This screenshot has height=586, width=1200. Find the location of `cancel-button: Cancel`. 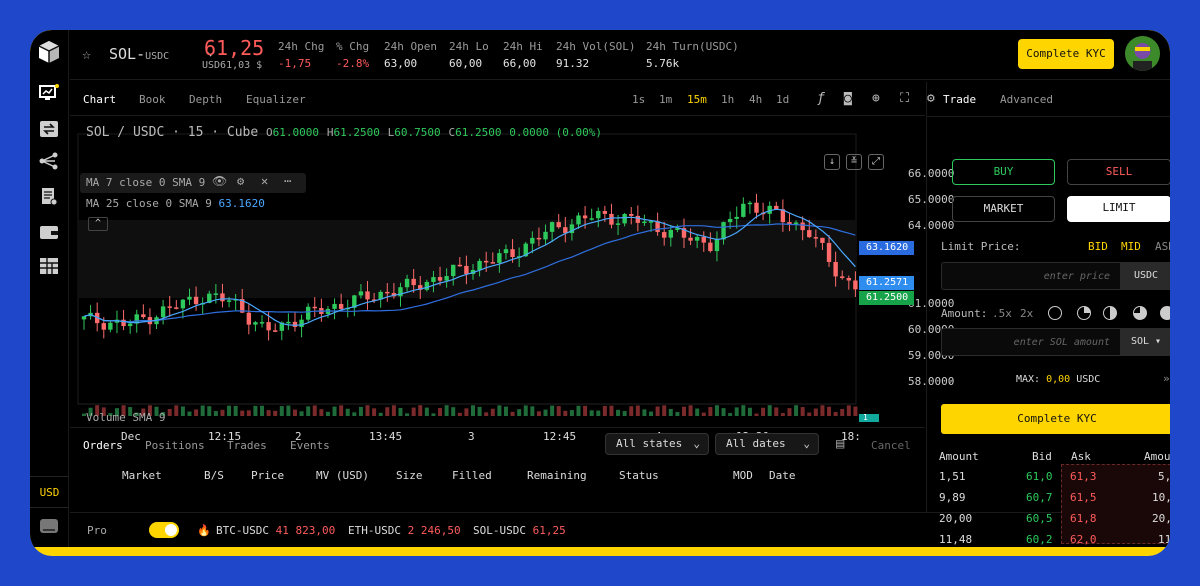

cancel-button: Cancel is located at coordinates (891, 445).